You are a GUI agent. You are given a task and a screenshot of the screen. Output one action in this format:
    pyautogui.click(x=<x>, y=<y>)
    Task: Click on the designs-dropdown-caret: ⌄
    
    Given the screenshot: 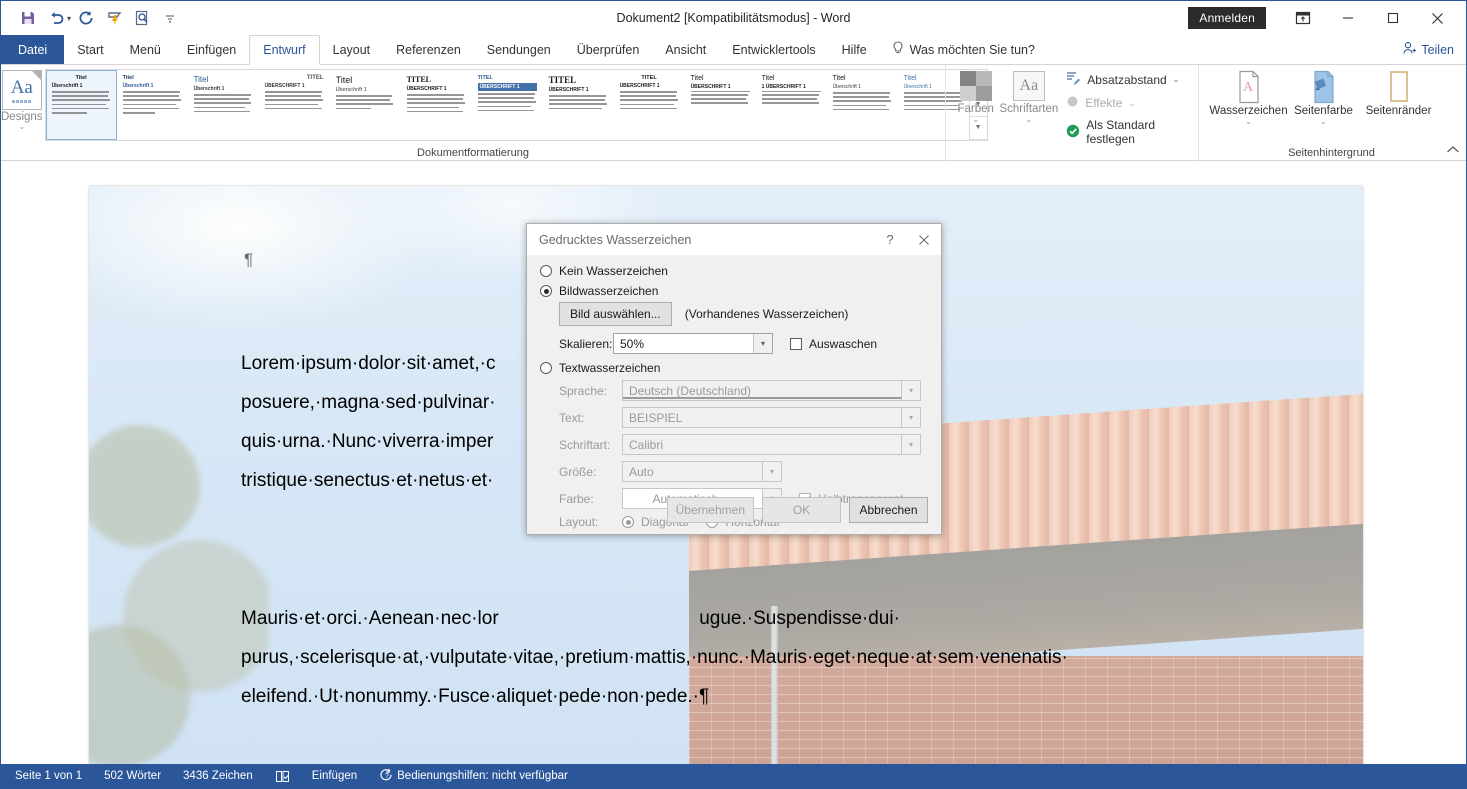 What is the action you would take?
    pyautogui.click(x=21, y=127)
    